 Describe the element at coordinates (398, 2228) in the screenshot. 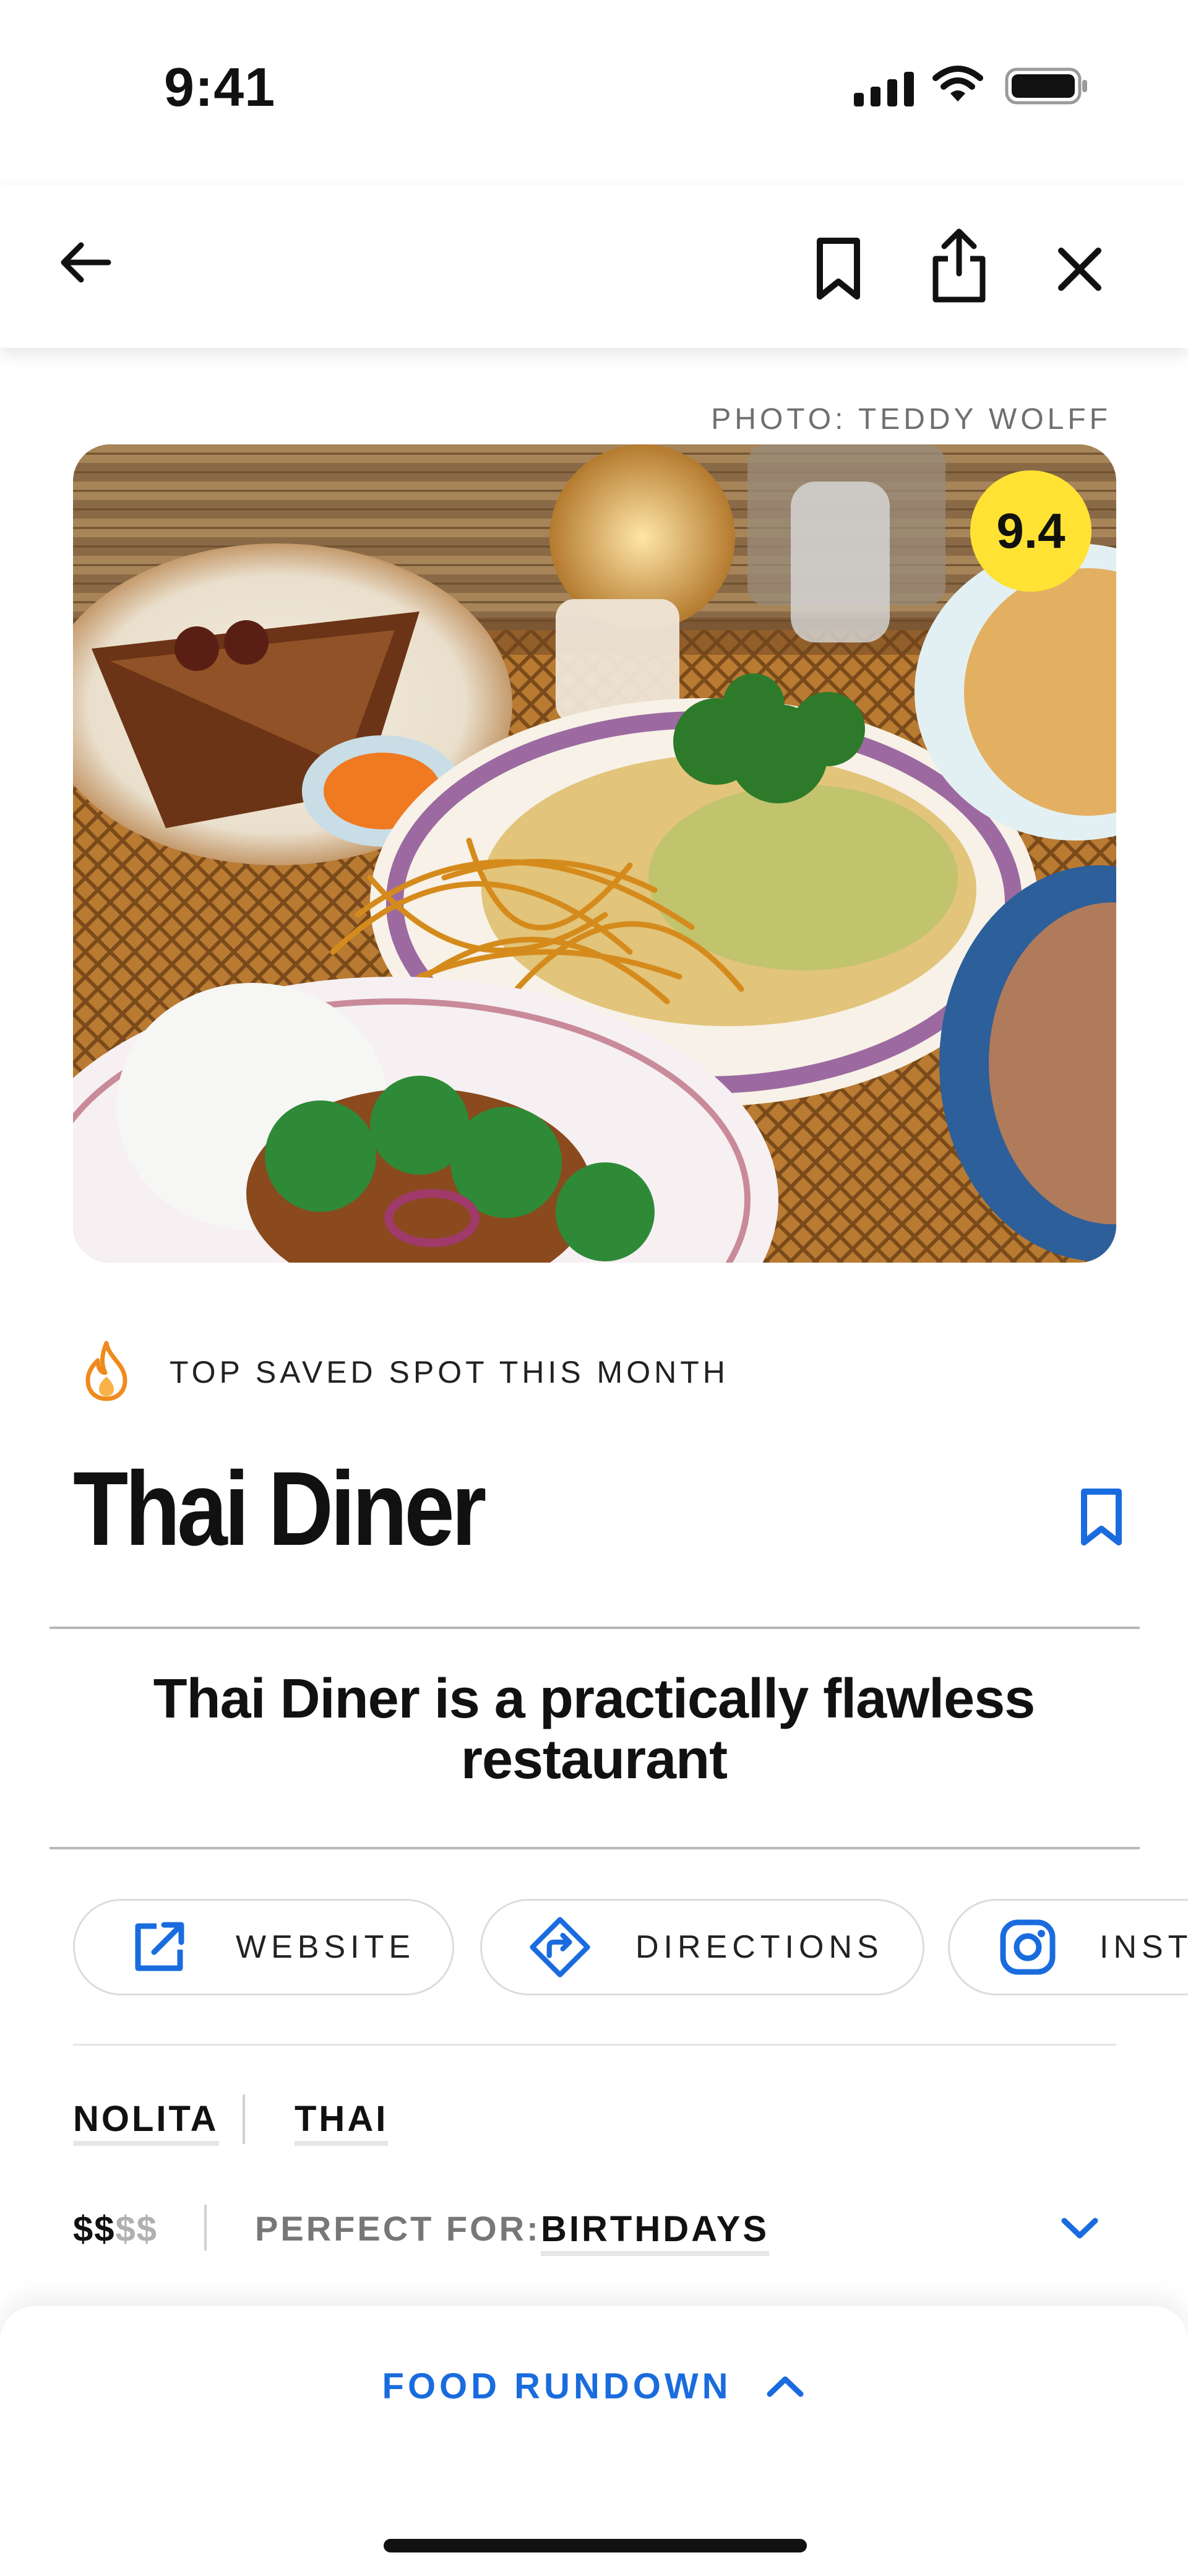

I see `perfect-for-label: PERFECT FOR:` at that location.